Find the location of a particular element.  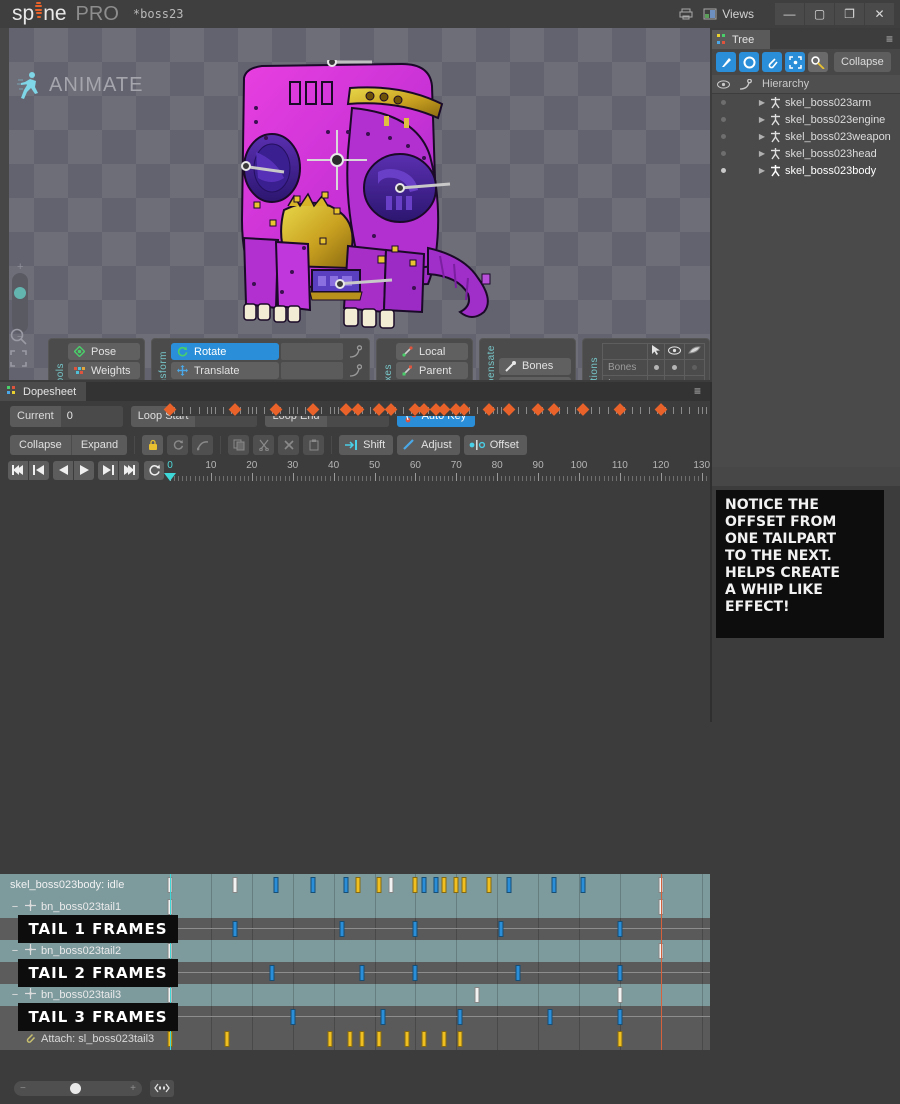

track-row: Attach: sl_boss023tail3 is located at coordinates (355, 1039).